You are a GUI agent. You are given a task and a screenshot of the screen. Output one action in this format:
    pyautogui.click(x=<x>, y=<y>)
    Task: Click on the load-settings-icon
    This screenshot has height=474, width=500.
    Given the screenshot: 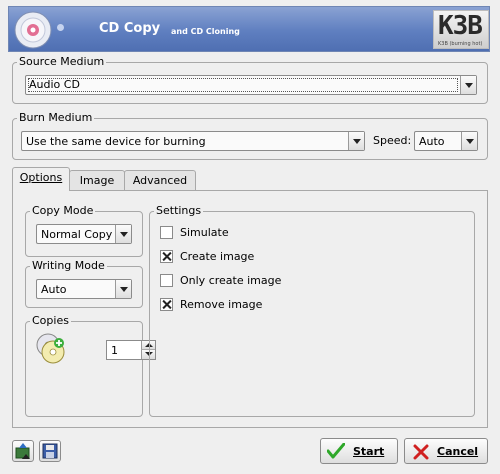 What is the action you would take?
    pyautogui.click(x=22, y=451)
    